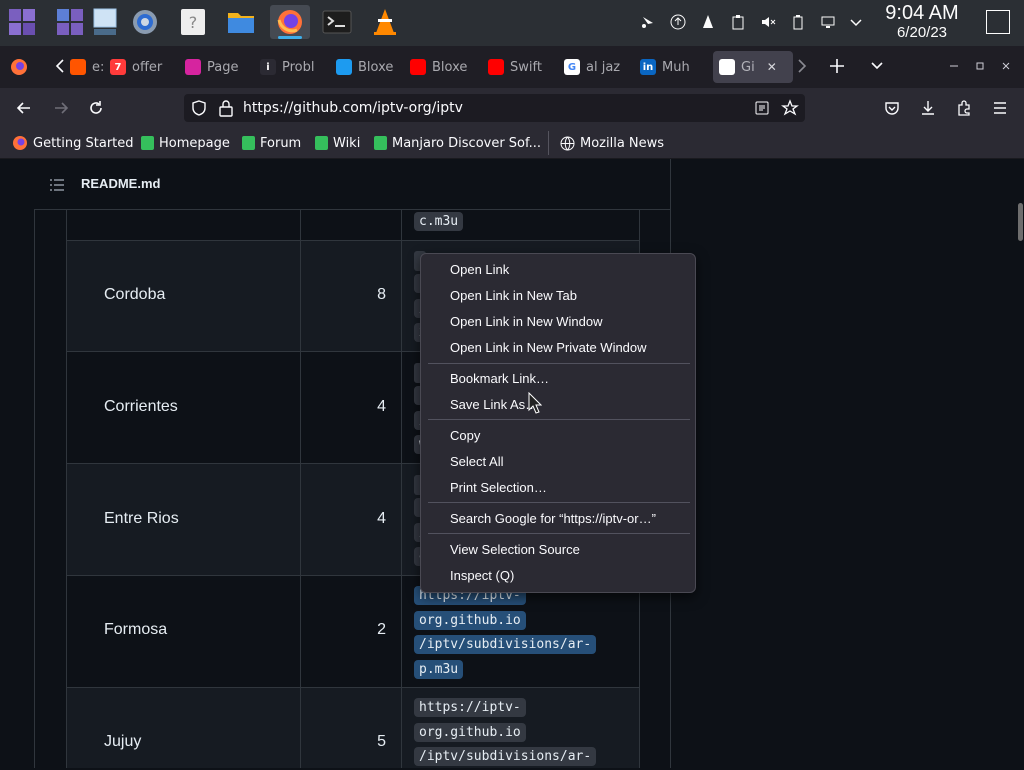  Describe the element at coordinates (526, 321) in the screenshot. I see `menu-open-link-new-window: Open Link in New Window` at that location.